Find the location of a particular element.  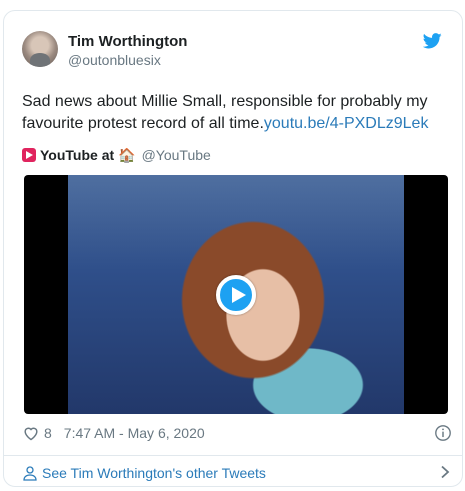

play-button is located at coordinates (236, 295).